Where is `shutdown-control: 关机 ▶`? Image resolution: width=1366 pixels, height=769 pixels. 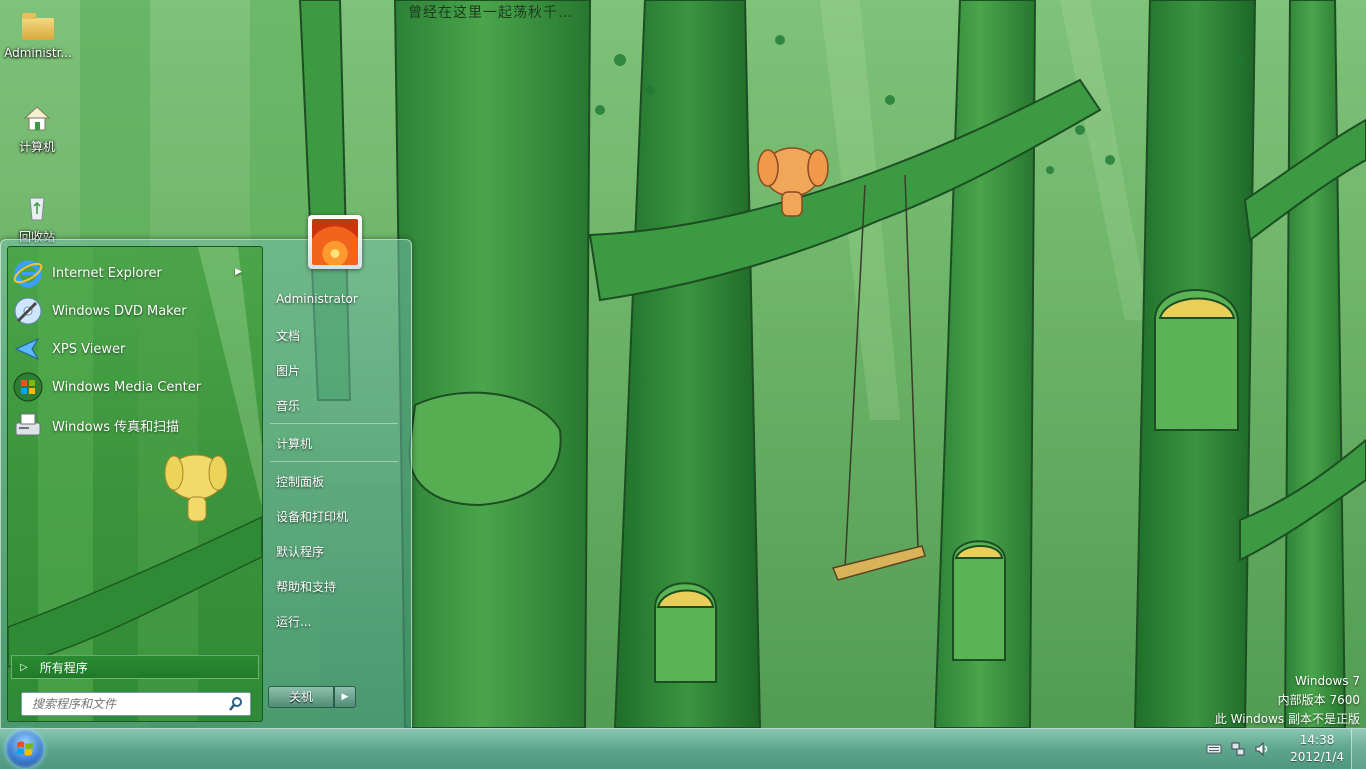 shutdown-control: 关机 ▶ is located at coordinates (312, 697).